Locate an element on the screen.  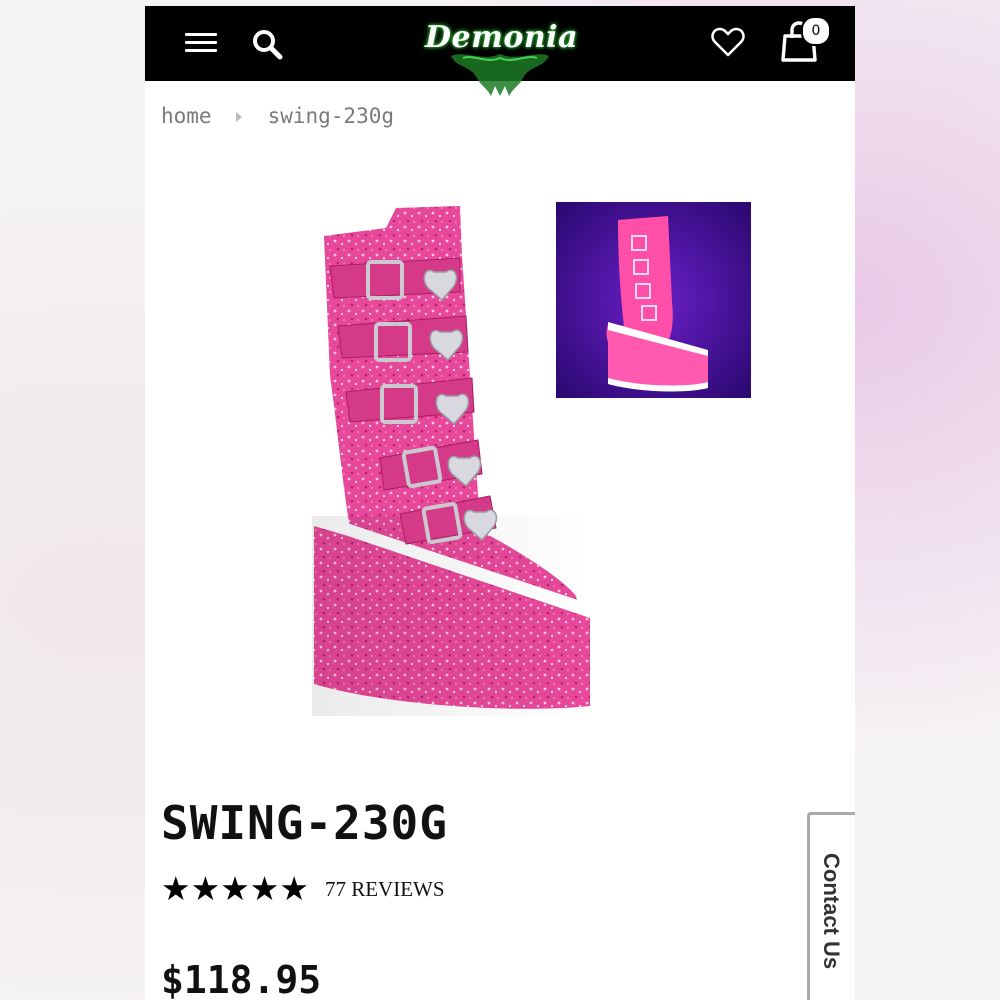
heart-icon is located at coordinates (728, 42).